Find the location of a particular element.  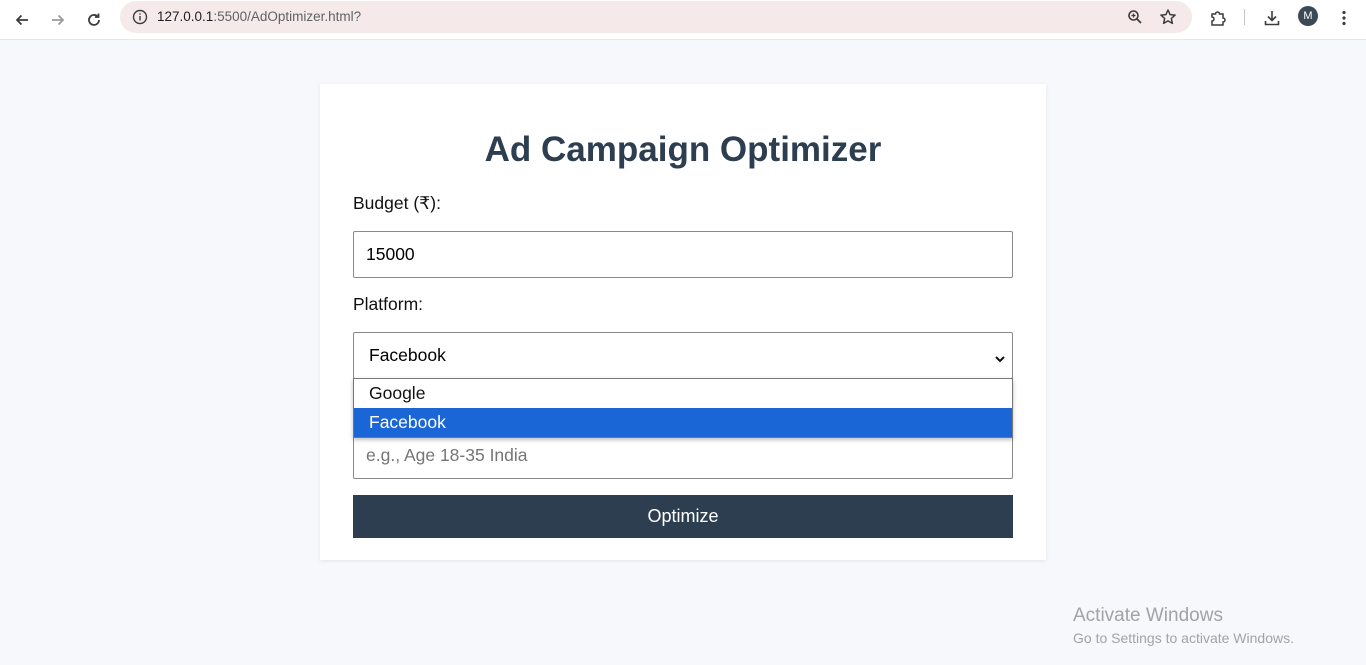

platform-option-facebook: Facebook is located at coordinates (683, 422).